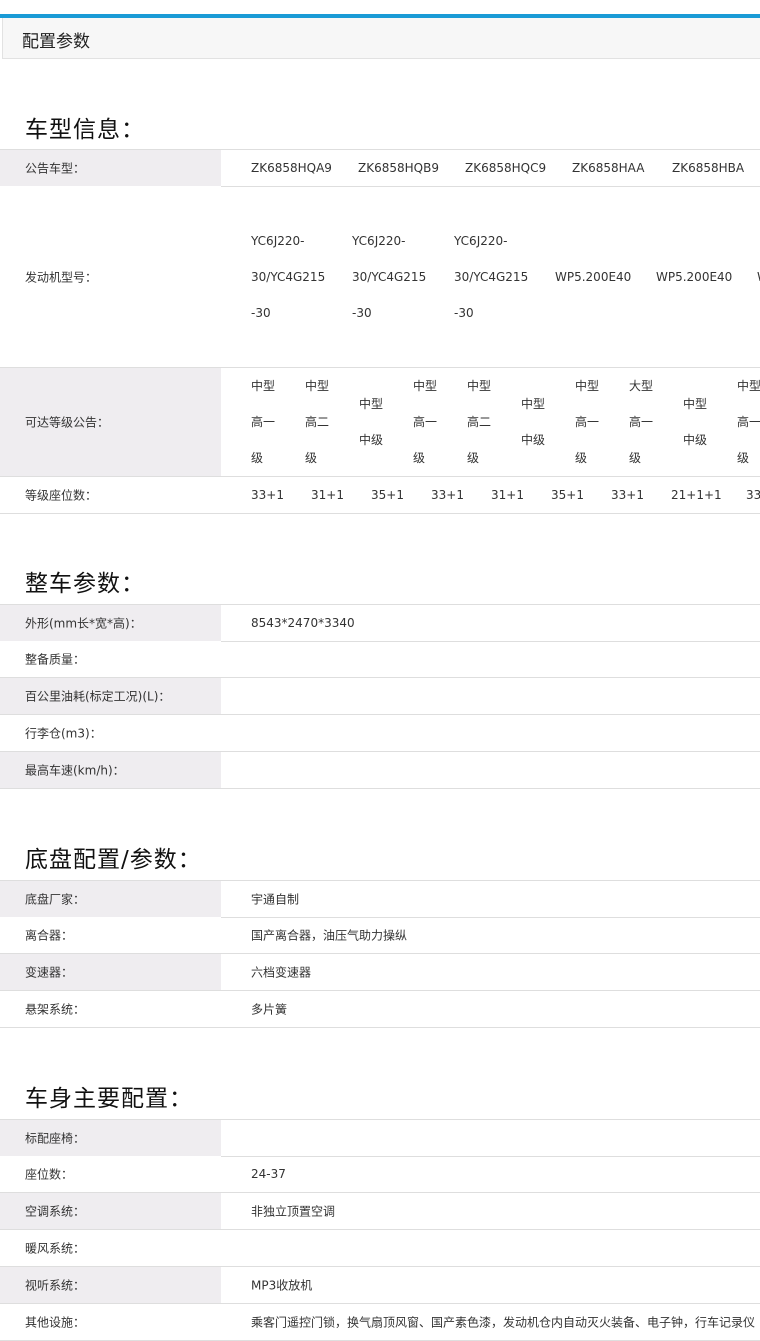 This screenshot has width=760, height=1341. What do you see at coordinates (110, 899) in the screenshot?
I see `row-label: 底盘厂家：` at bounding box center [110, 899].